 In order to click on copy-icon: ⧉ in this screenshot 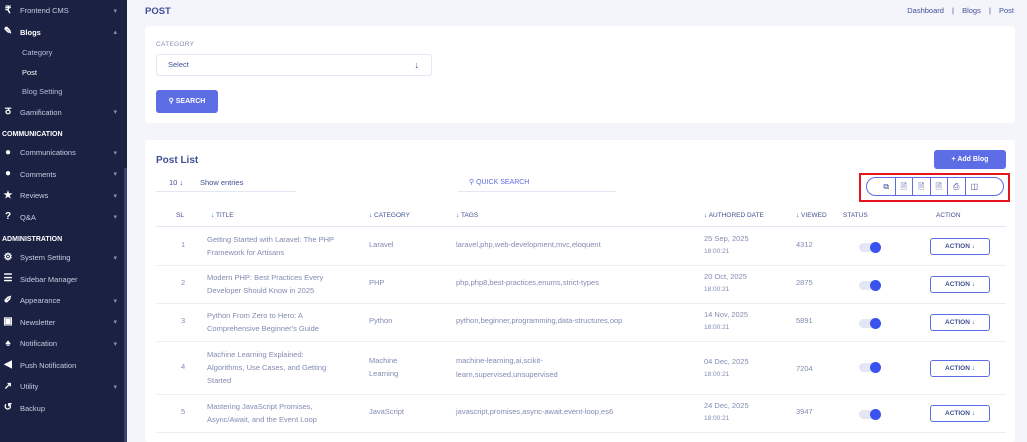, I will do `click(887, 186)`.